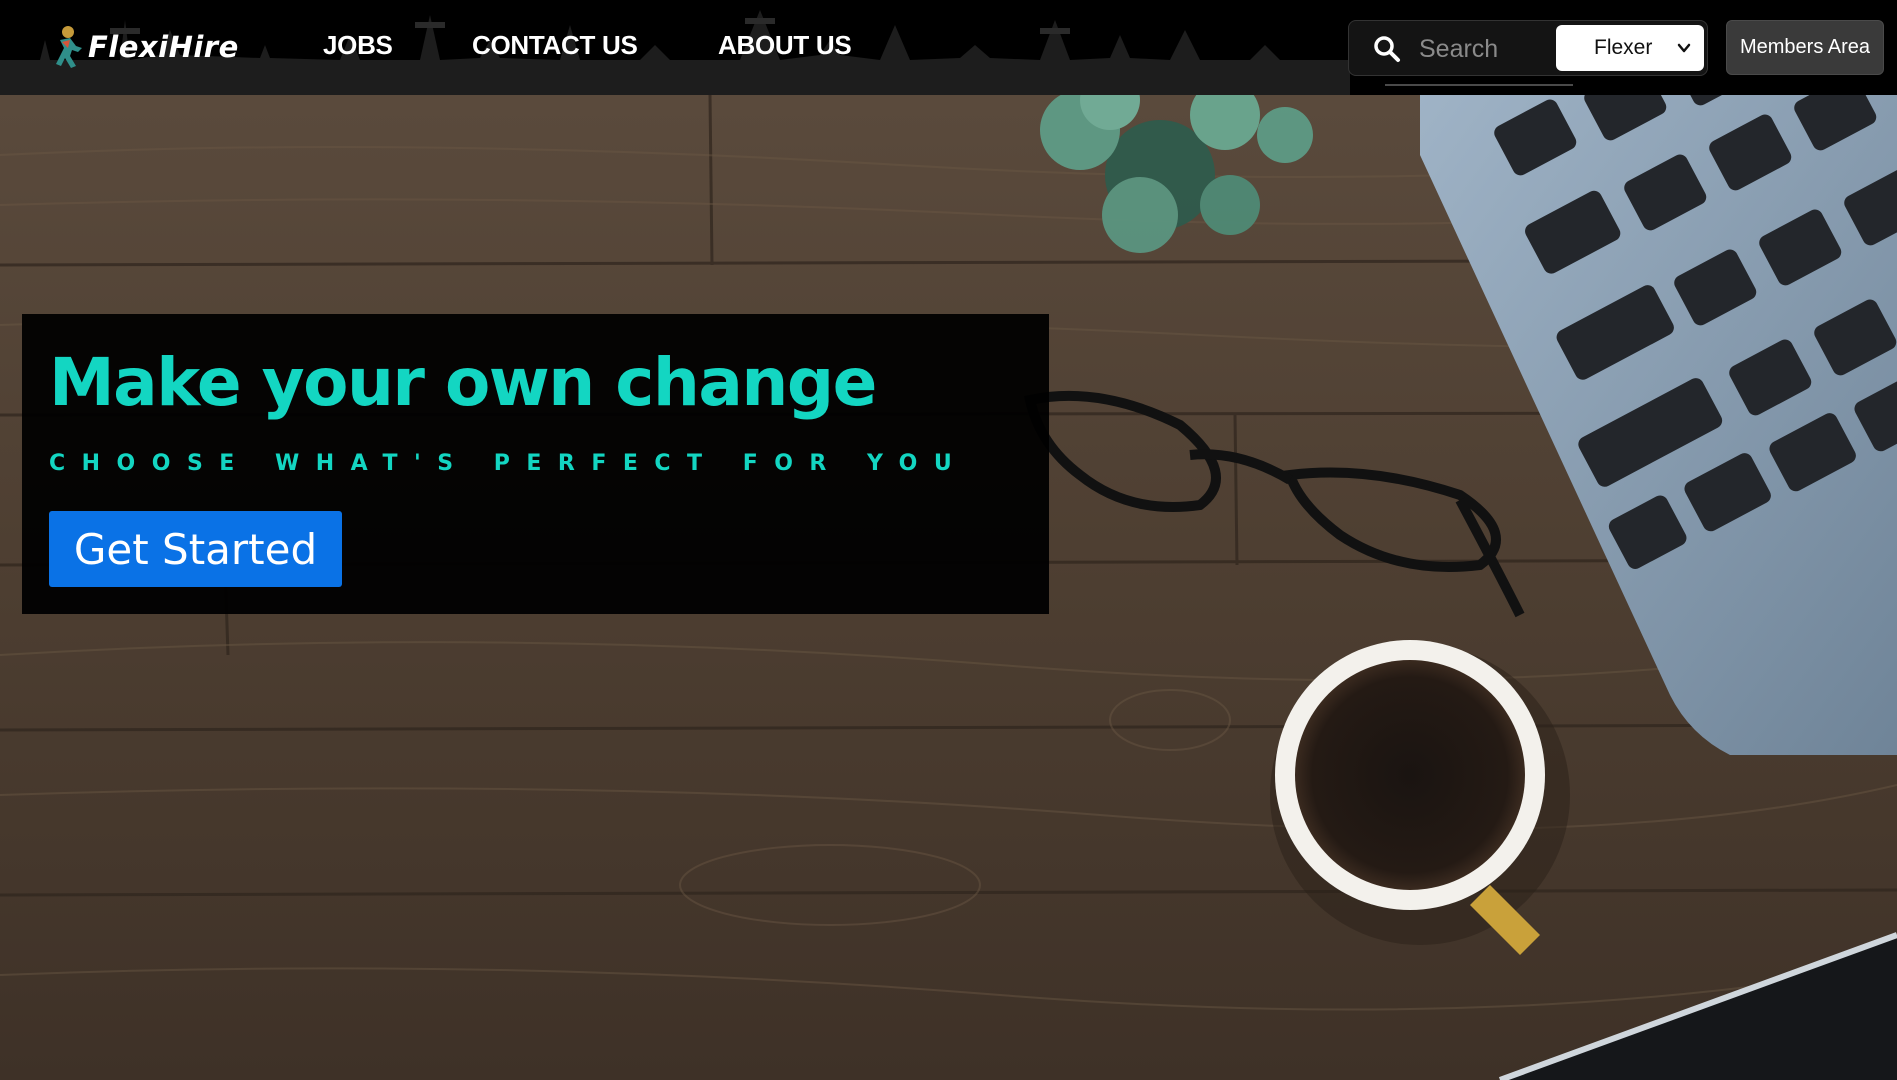 This screenshot has width=1897, height=1080. I want to click on chevron-down-icon, so click(1684, 48).